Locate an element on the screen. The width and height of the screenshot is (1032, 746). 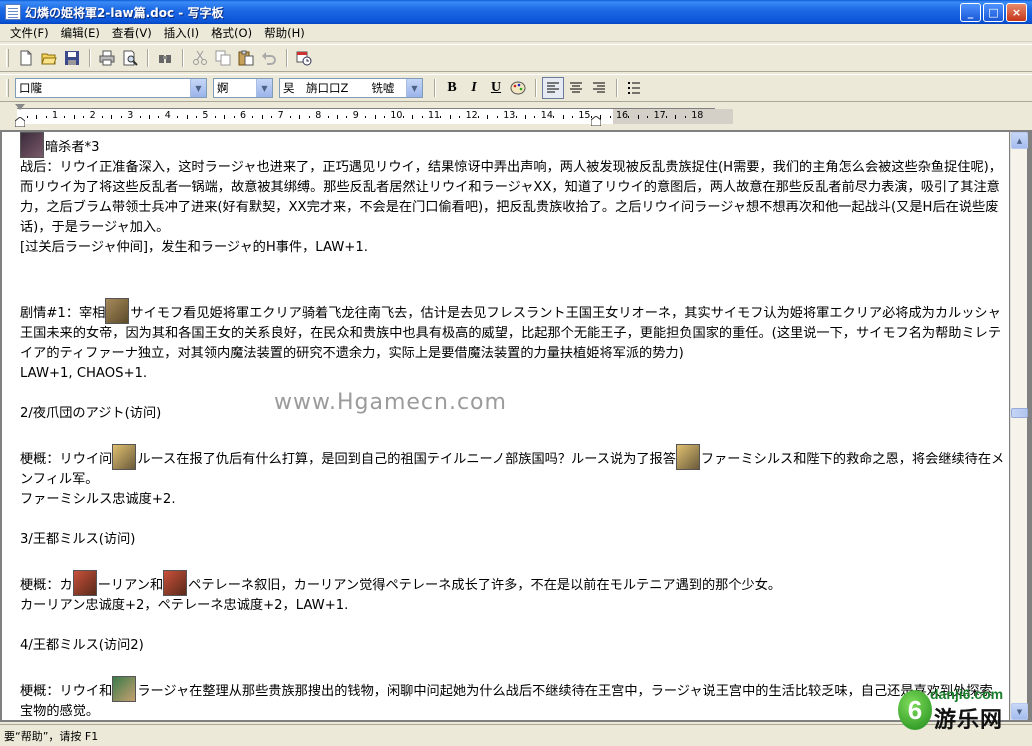
align-right-icon is located at coordinates (599, 88).